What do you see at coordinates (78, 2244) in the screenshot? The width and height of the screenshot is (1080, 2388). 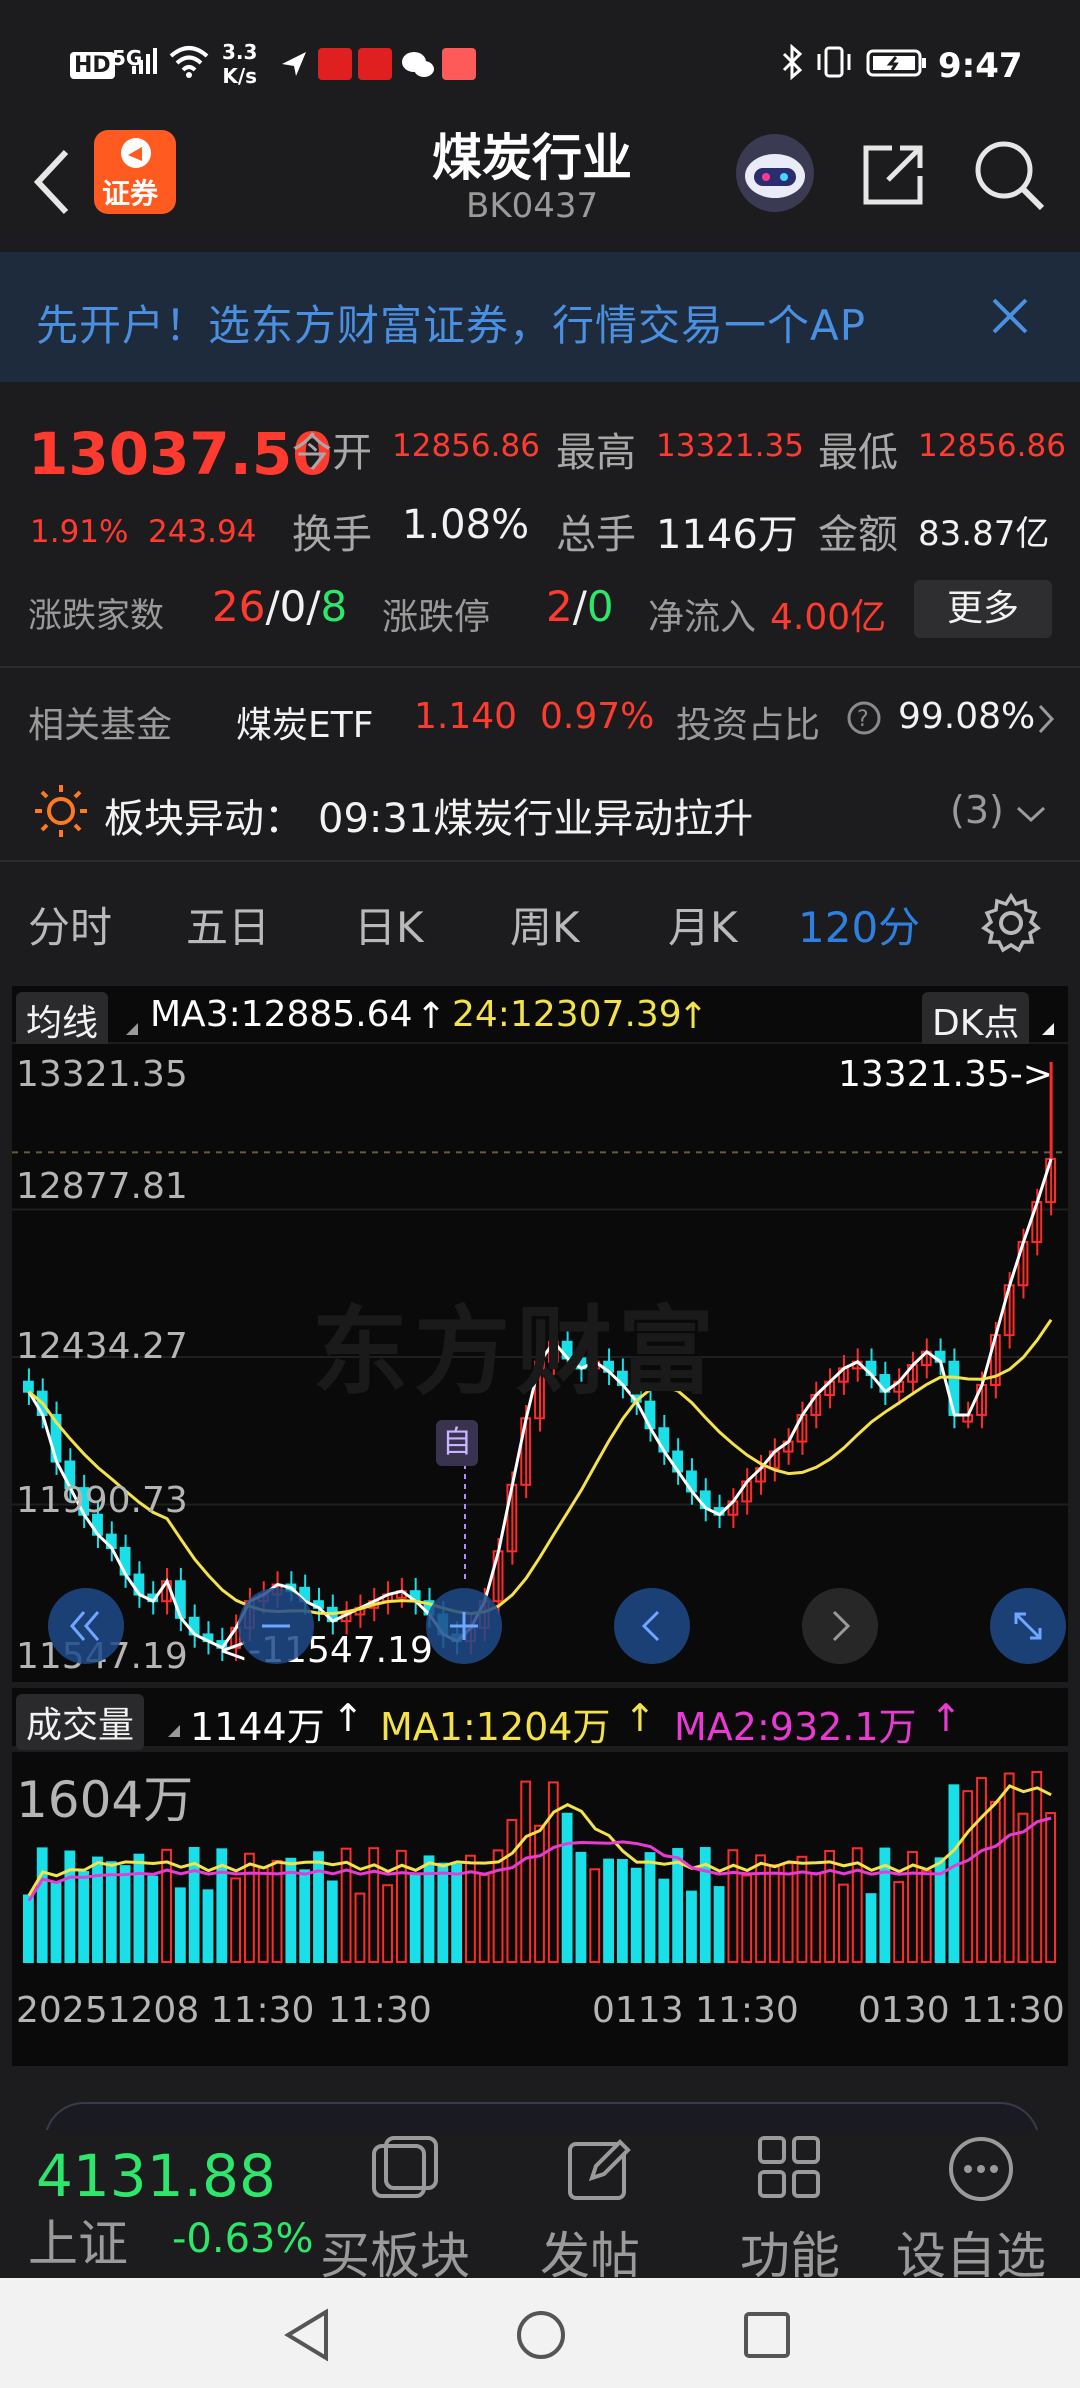 I see `index-name: 上证` at bounding box center [78, 2244].